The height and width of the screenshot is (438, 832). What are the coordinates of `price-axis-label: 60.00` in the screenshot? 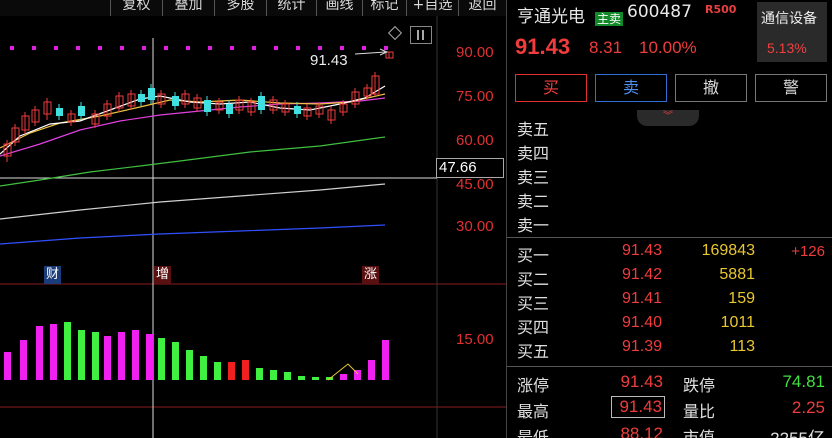 It's located at (475, 140).